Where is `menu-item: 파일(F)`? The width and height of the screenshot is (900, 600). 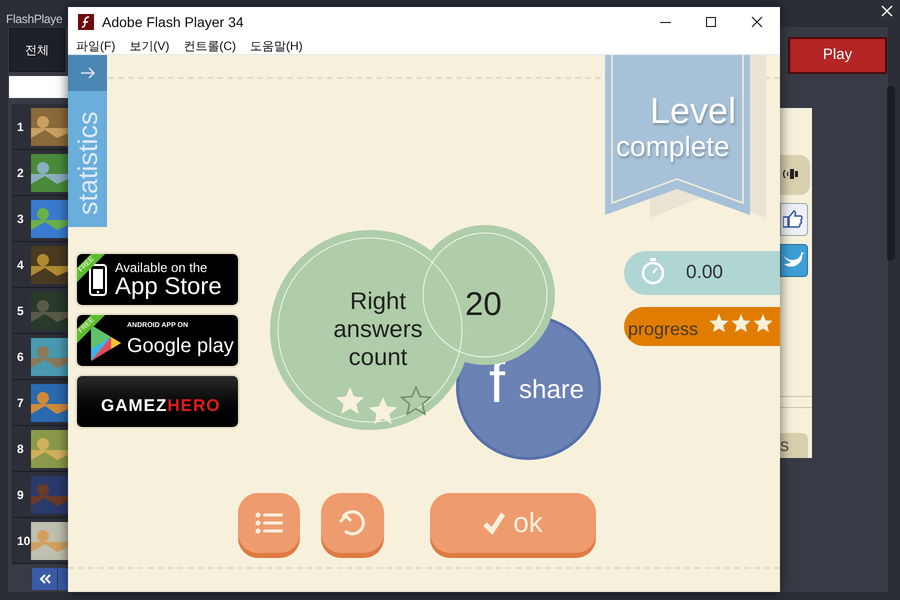 menu-item: 파일(F) is located at coordinates (96, 45).